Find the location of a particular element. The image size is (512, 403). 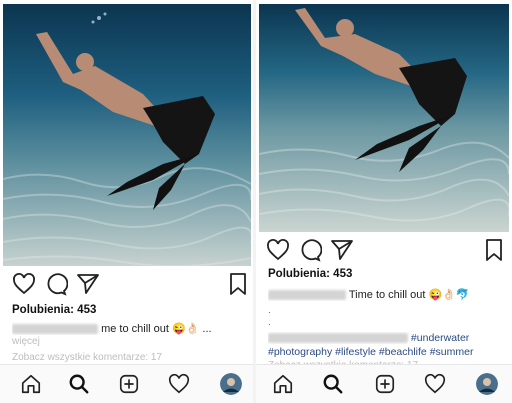

hashtag: #underwater is located at coordinates (440, 338).